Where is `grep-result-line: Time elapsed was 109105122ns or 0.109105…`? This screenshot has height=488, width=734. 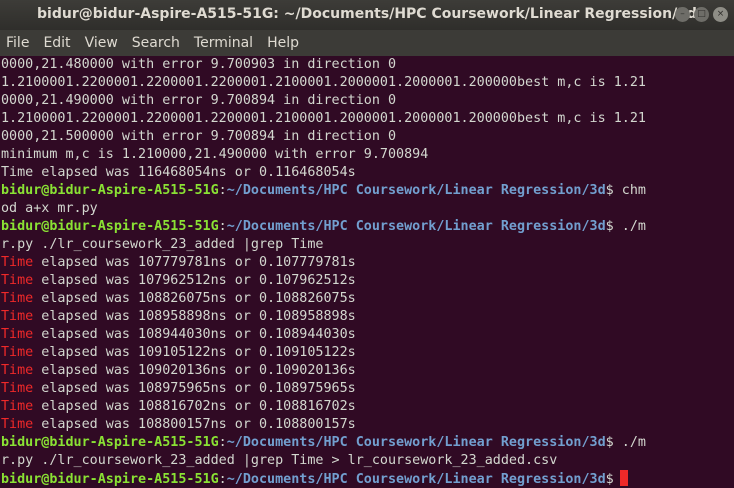
grep-result-line: Time elapsed was 109105122ns or 0.109105… is located at coordinates (367, 353).